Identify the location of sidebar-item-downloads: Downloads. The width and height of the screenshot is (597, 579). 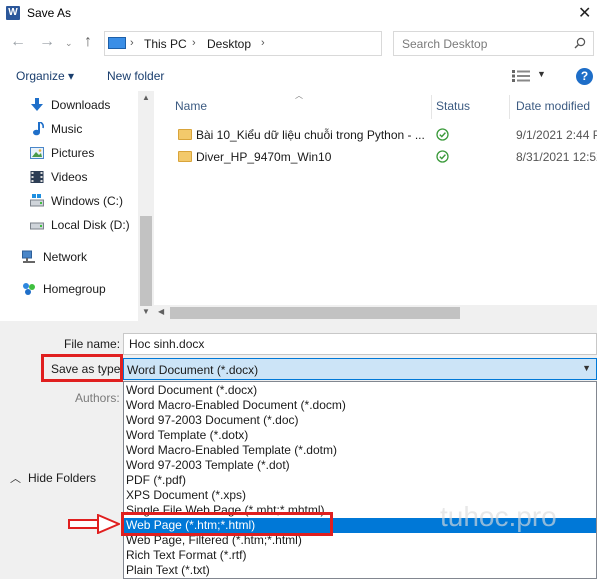
(69, 105).